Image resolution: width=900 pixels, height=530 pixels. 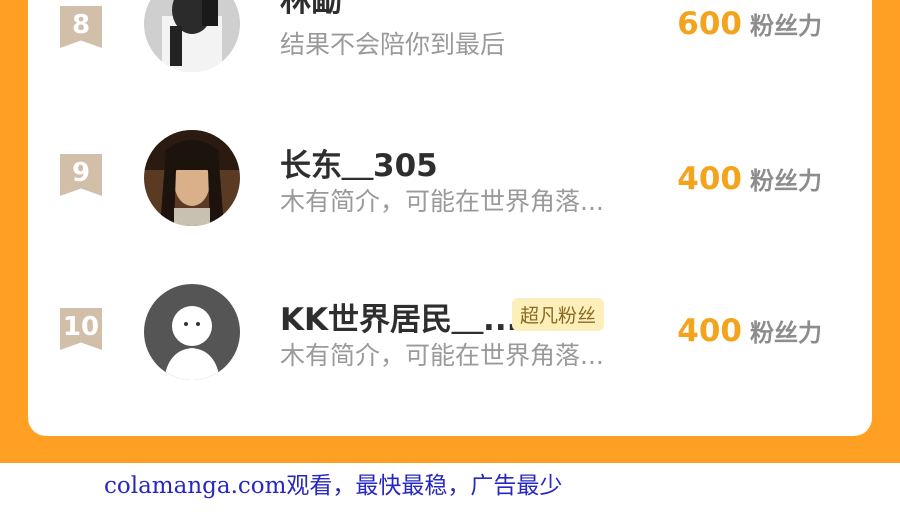 What do you see at coordinates (333, 486) in the screenshot?
I see `watermark-footer-text: colamanga.com观看，最快最稳，广告最少` at bounding box center [333, 486].